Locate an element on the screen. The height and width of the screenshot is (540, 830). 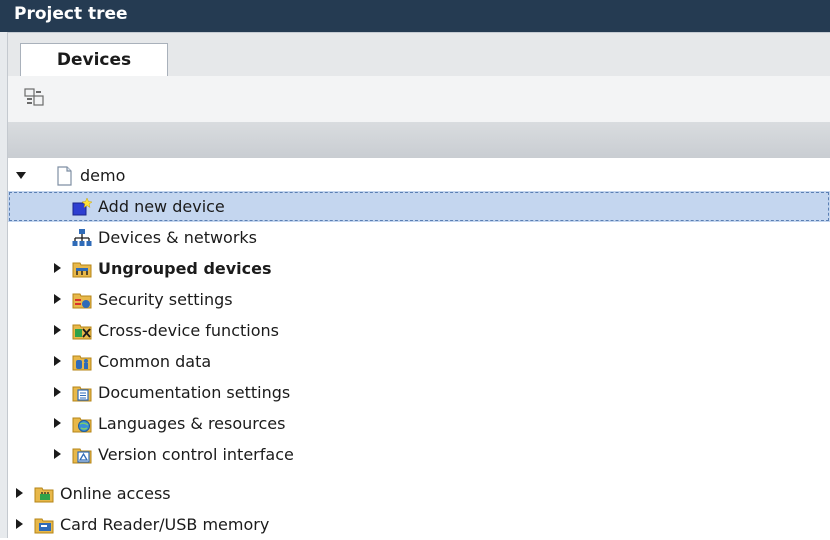
common-data-icon is located at coordinates (82, 363).